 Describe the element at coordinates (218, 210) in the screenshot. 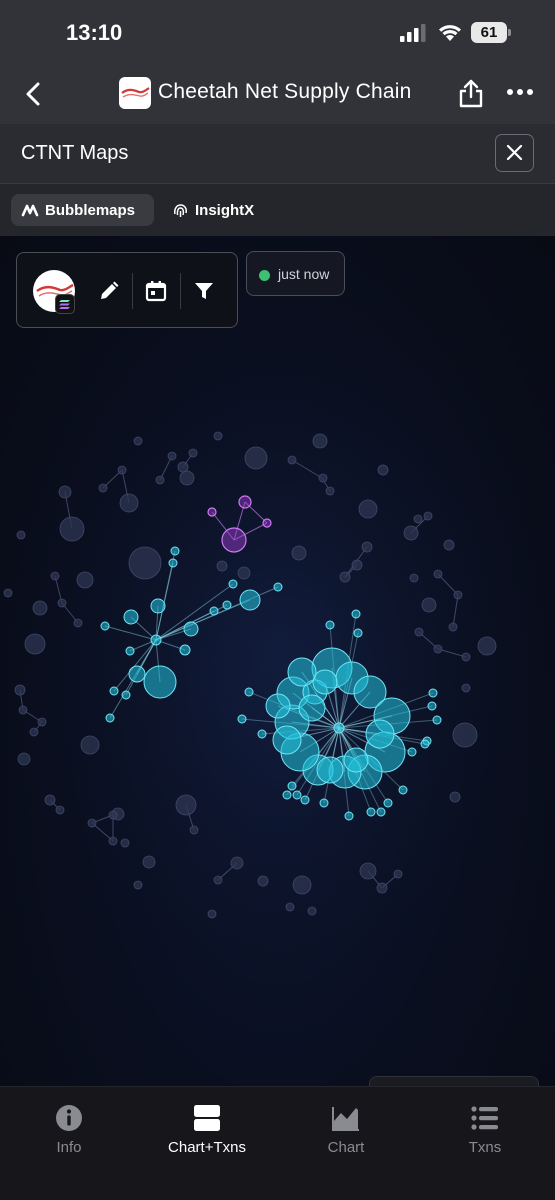

I see `tab-insightx: InsightX` at that location.